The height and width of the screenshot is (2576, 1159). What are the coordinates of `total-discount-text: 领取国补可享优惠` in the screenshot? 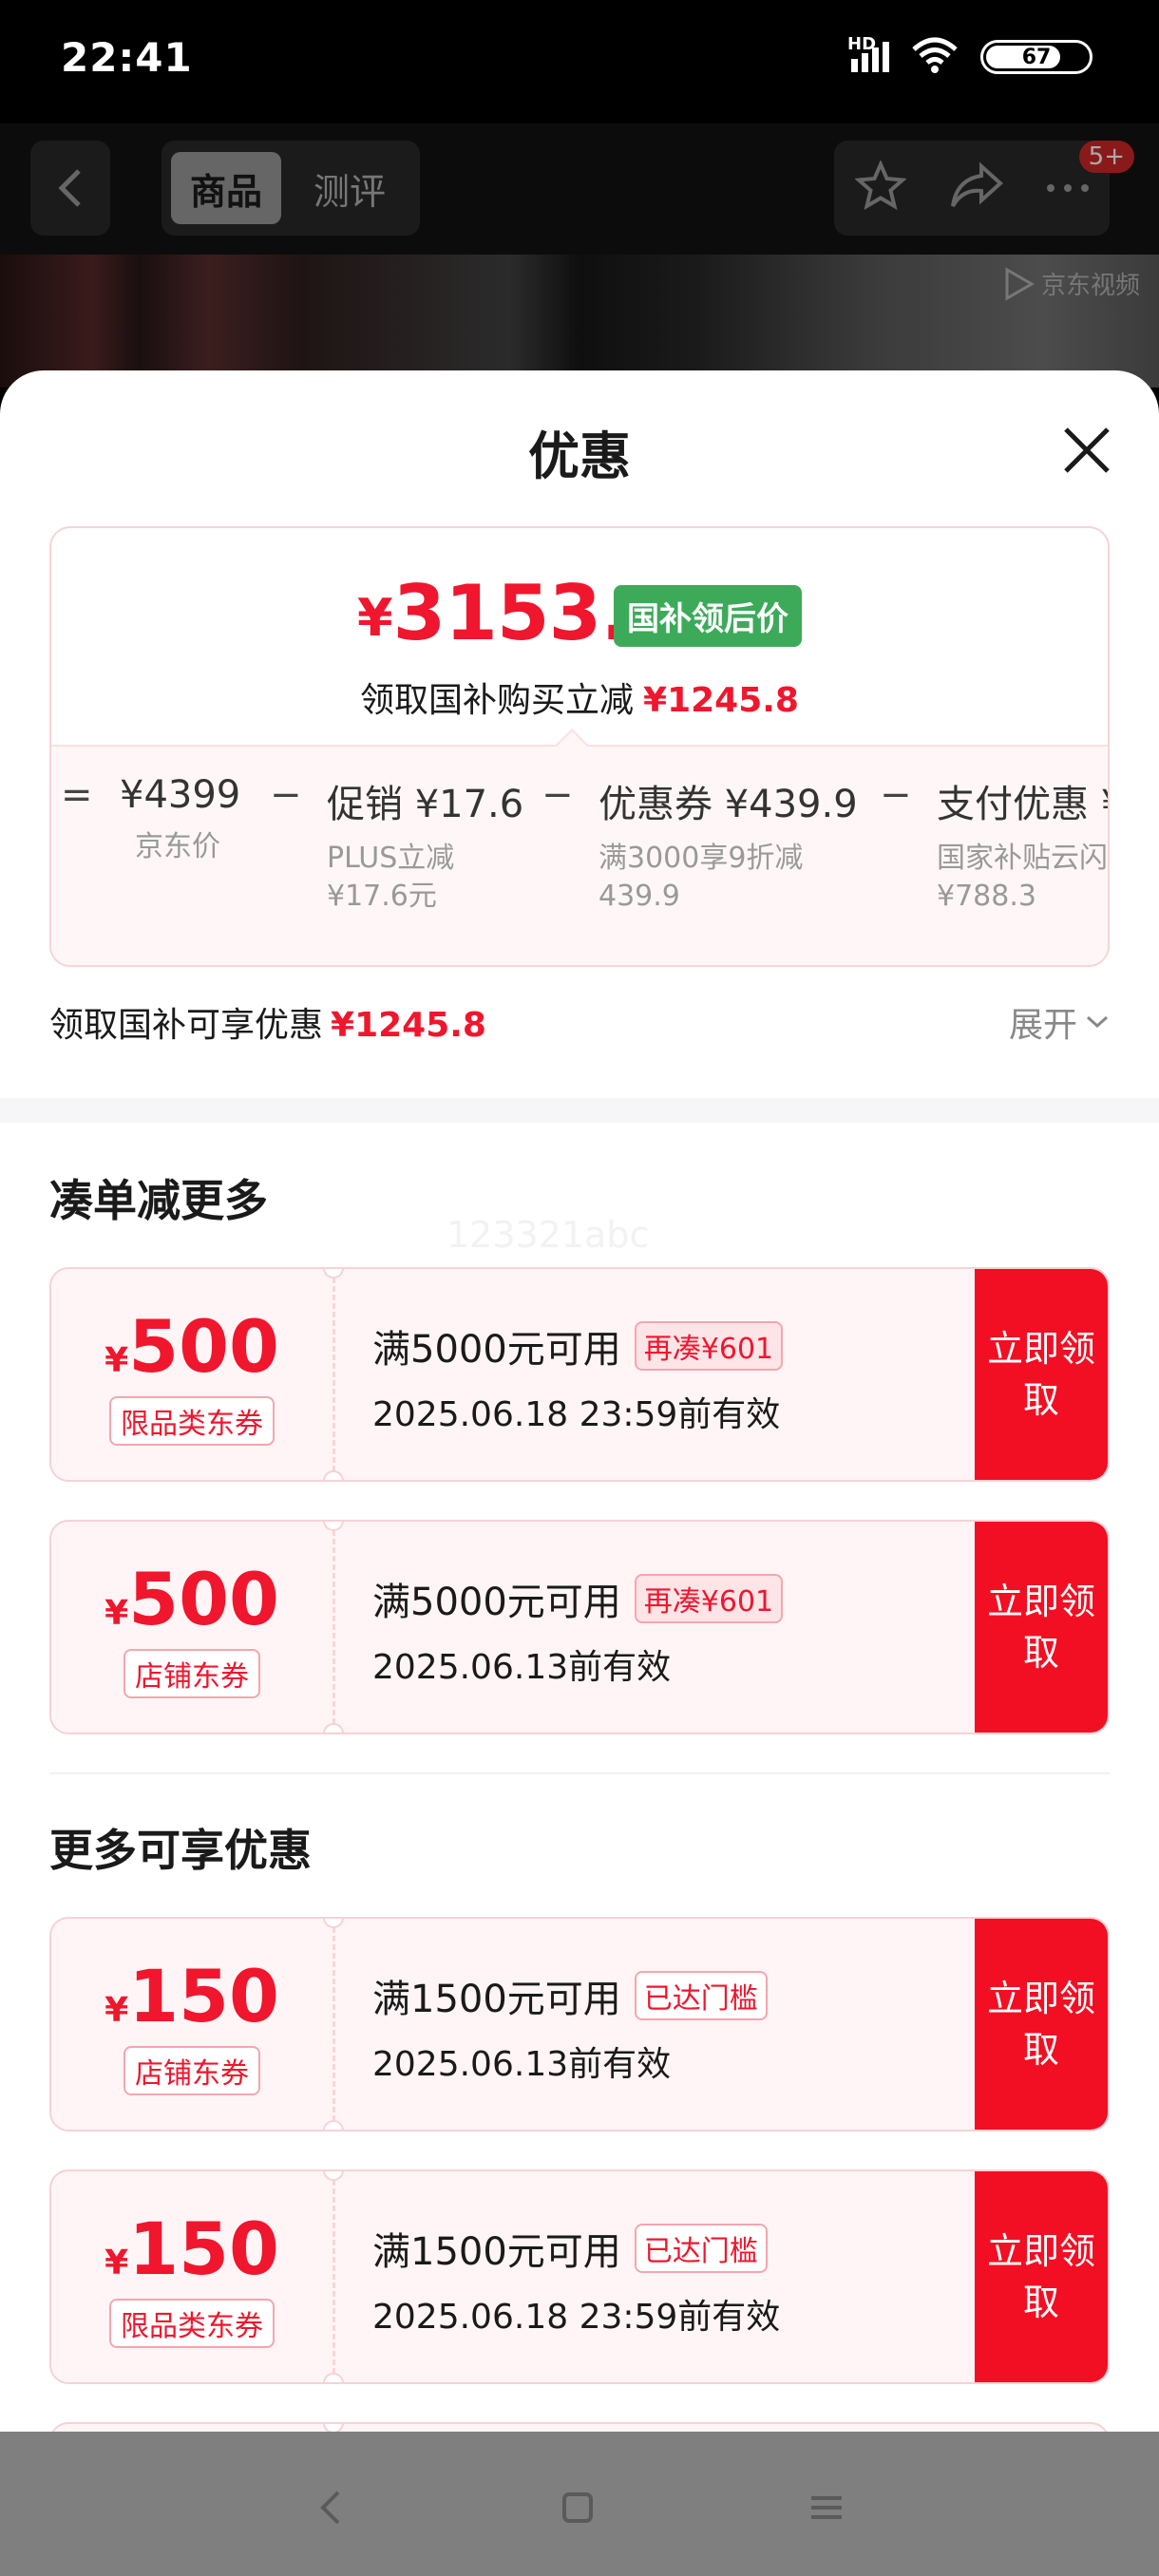 It's located at (186, 1025).